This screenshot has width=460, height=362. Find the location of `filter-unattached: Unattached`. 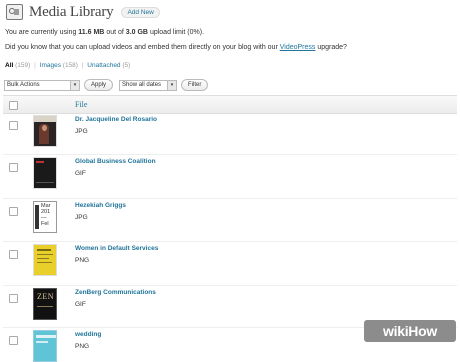

filter-unattached: Unattached is located at coordinates (103, 65).